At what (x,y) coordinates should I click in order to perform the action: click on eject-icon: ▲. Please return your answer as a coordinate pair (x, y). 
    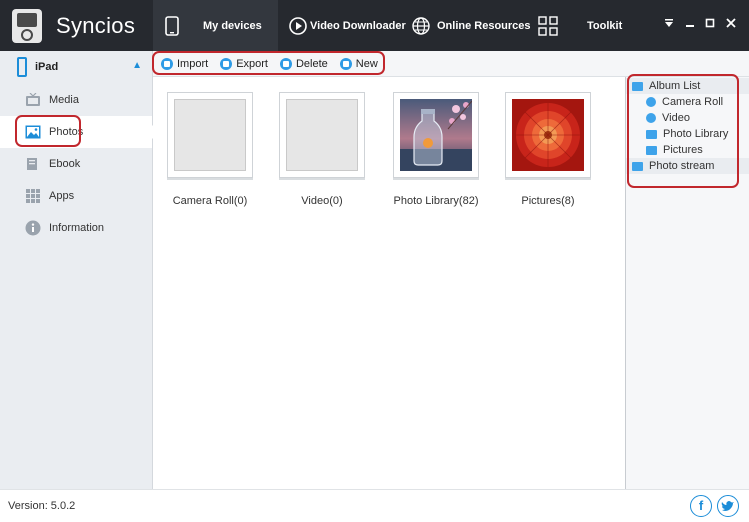
    Looking at the image, I should click on (137, 65).